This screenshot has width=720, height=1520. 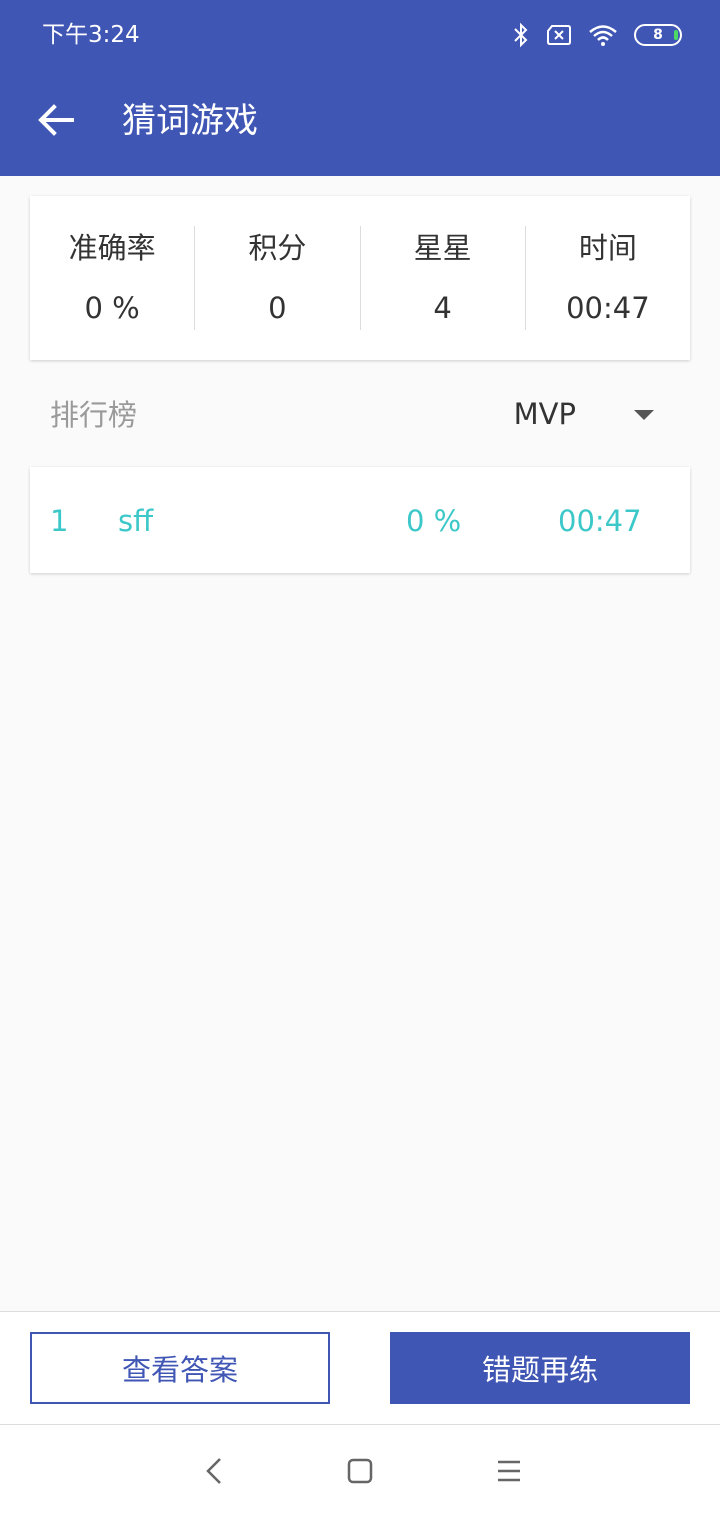 I want to click on app-bar: 下午3:24 8 猜词游戏, so click(x=360, y=88).